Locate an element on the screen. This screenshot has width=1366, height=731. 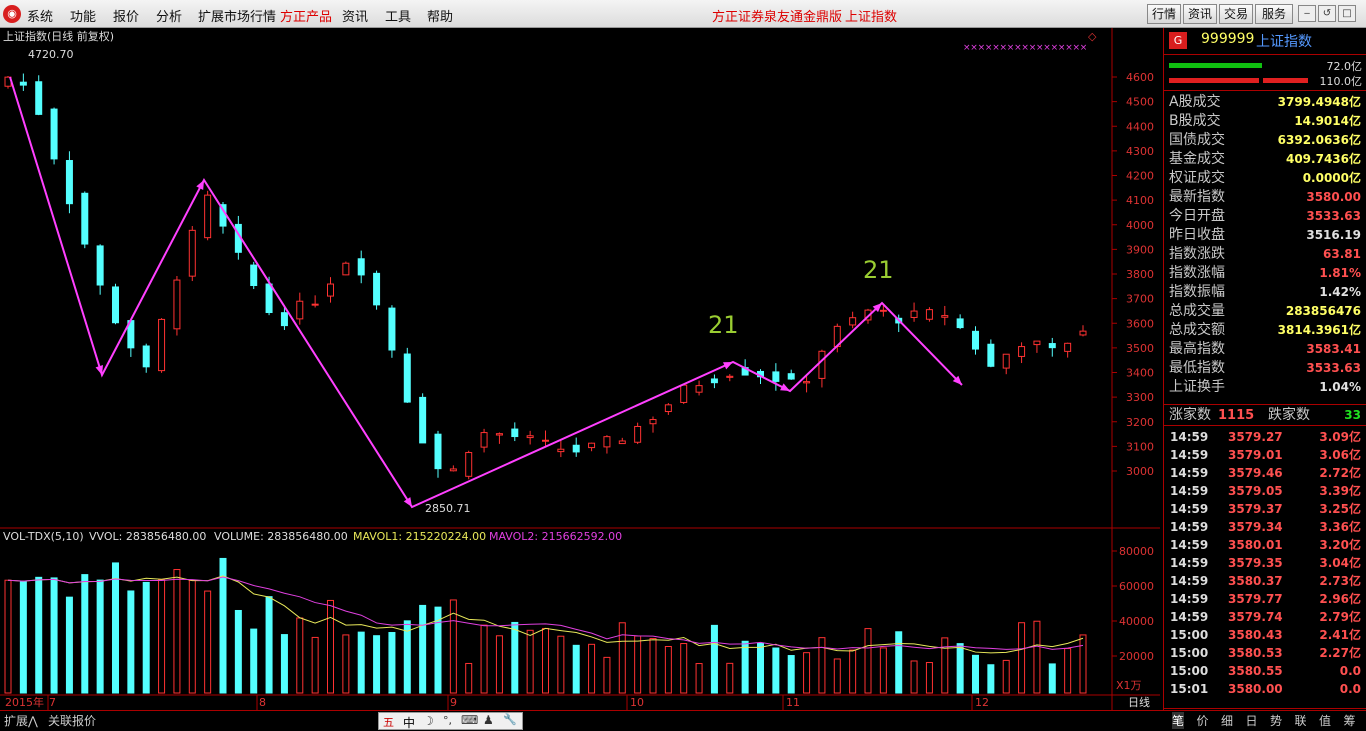
sidebar-tab: 细 is located at coordinates (1227, 720).